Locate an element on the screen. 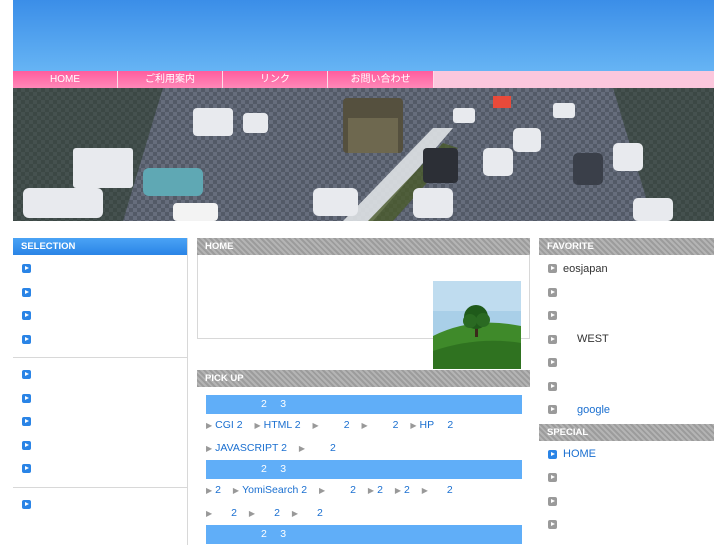 The height and width of the screenshot is (545, 727). pickup-link: YomiSearch 2 is located at coordinates (274, 490).